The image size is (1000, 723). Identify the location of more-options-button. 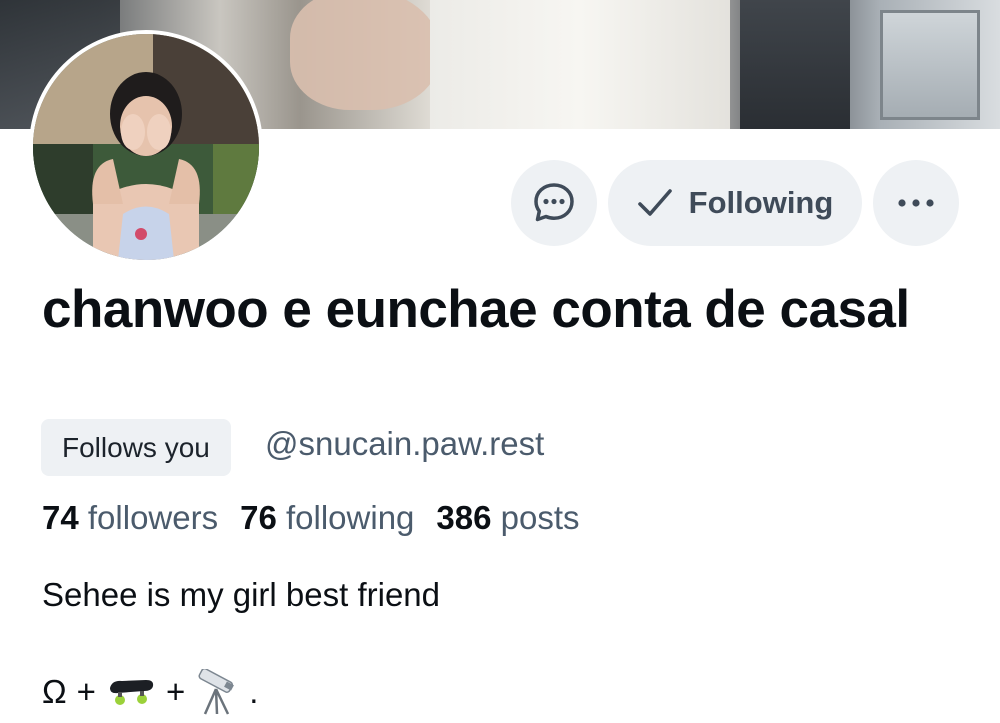
(916, 203).